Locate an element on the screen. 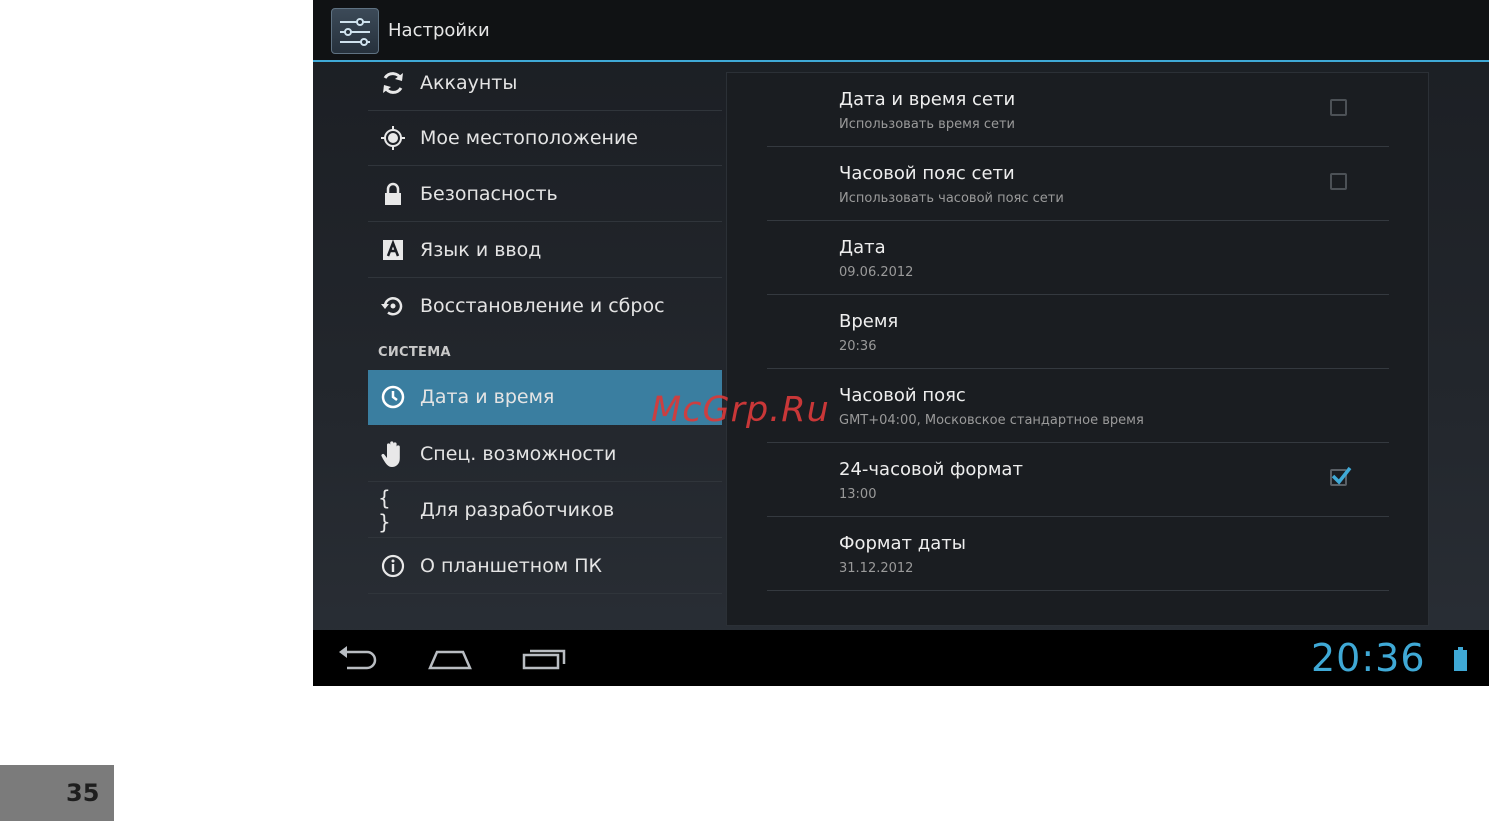 The height and width of the screenshot is (821, 1489). 24-hour-checkbox is located at coordinates (1341, 476).